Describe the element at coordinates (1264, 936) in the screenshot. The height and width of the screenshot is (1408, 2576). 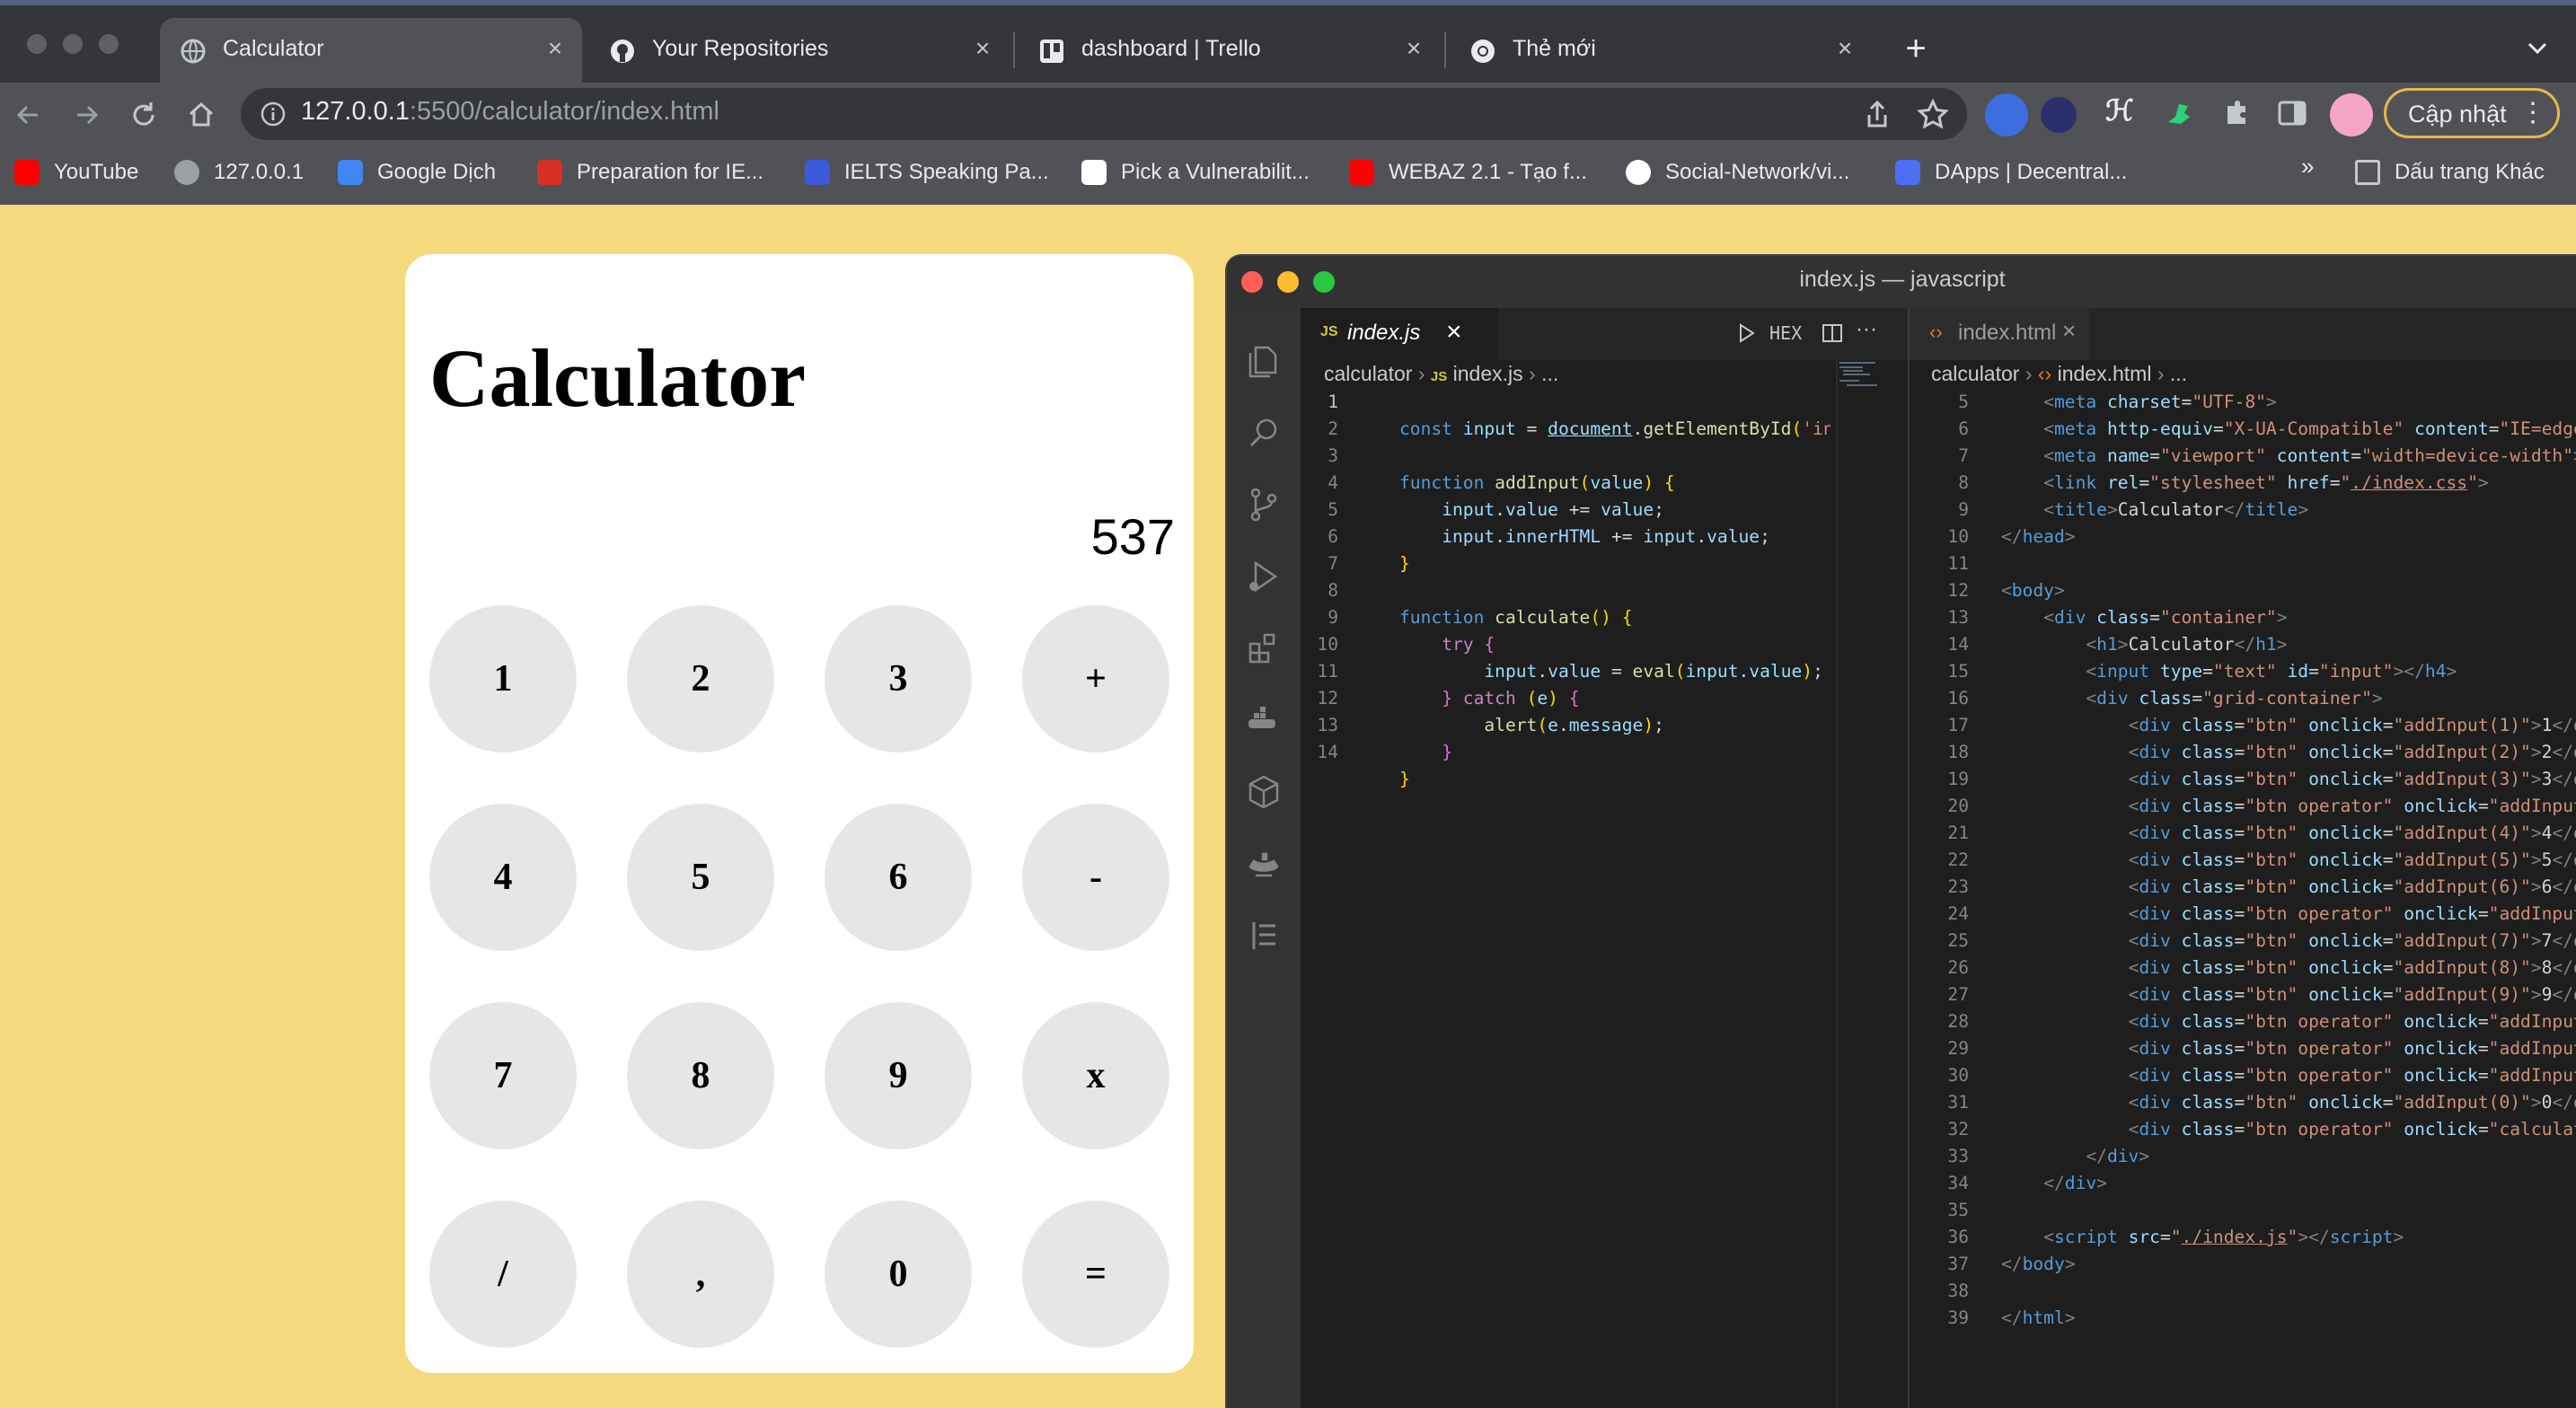
I see `outline-list-icon` at that location.